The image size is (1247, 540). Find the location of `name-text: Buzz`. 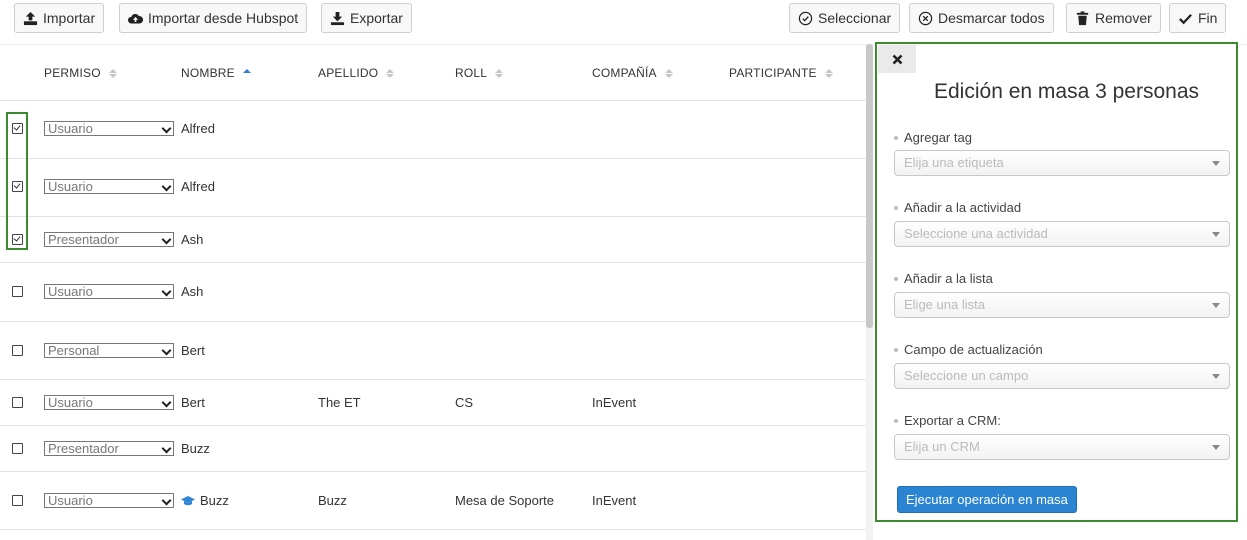

name-text: Buzz is located at coordinates (214, 500).